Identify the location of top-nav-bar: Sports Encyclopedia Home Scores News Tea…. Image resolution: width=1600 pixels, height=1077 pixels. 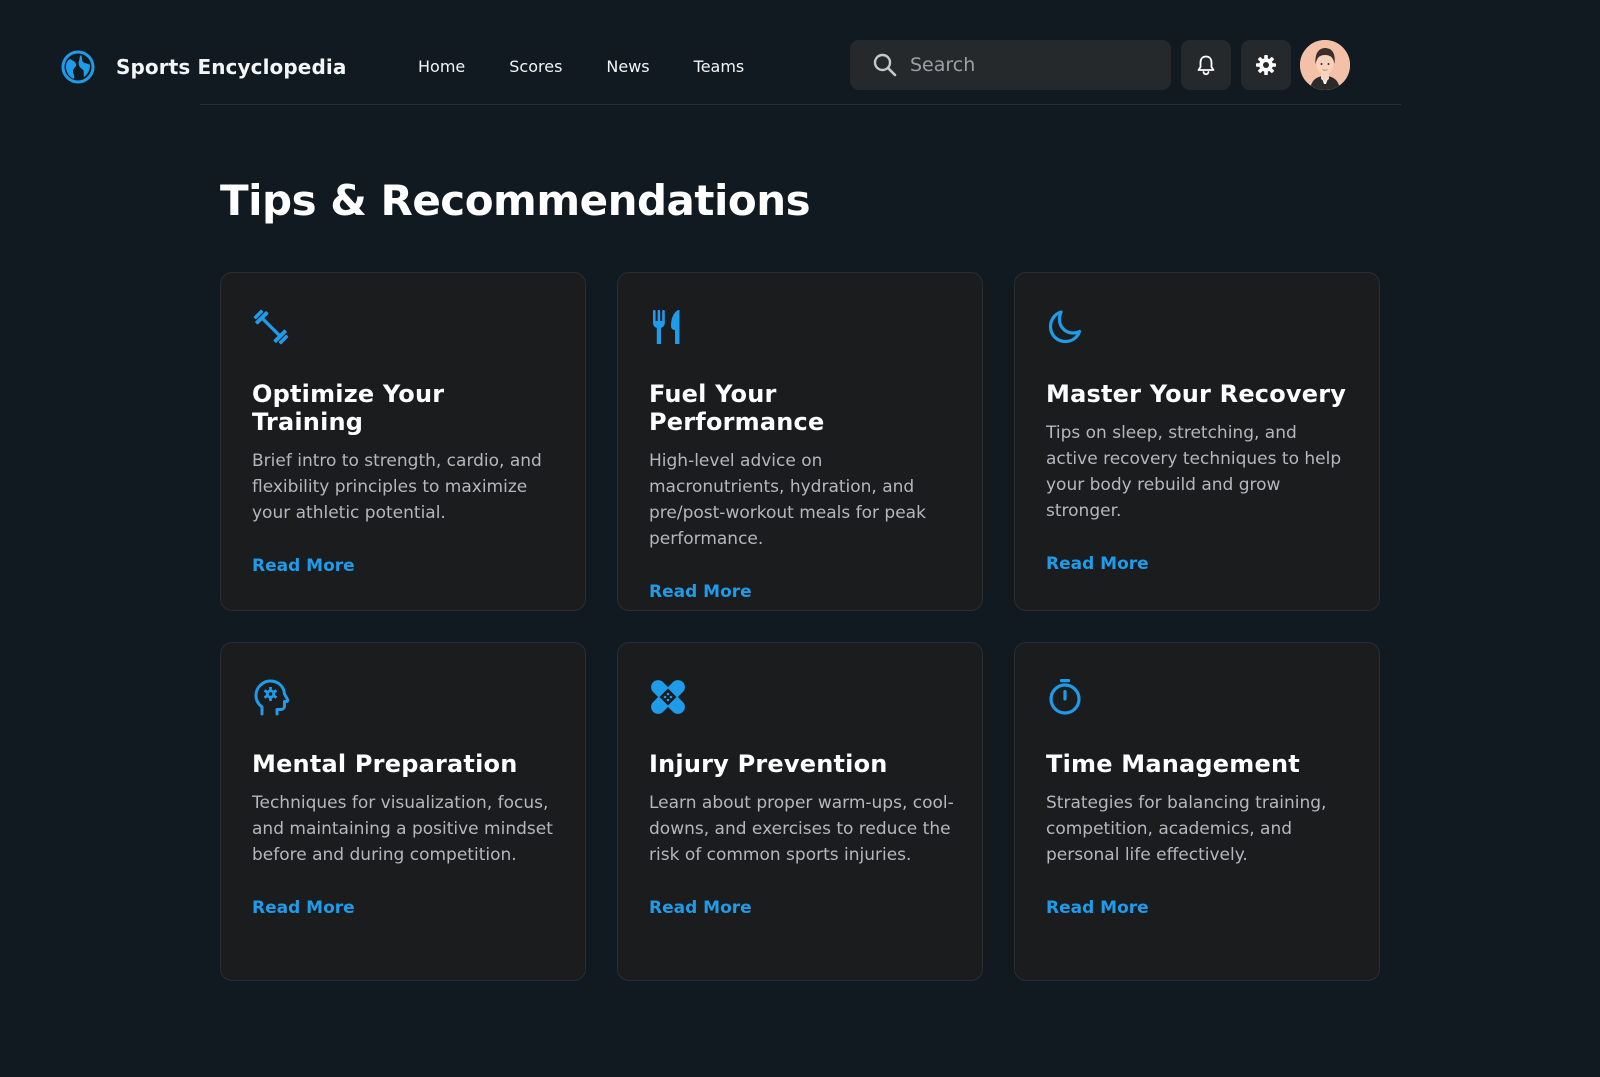
(800, 53).